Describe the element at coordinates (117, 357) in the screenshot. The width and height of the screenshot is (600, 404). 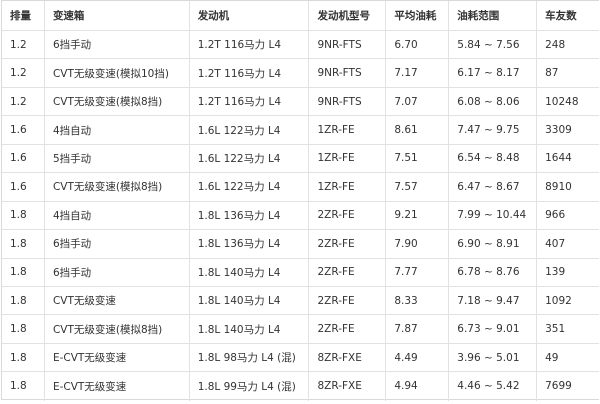
I see `cell-transmission: E-CVT无级变速` at that location.